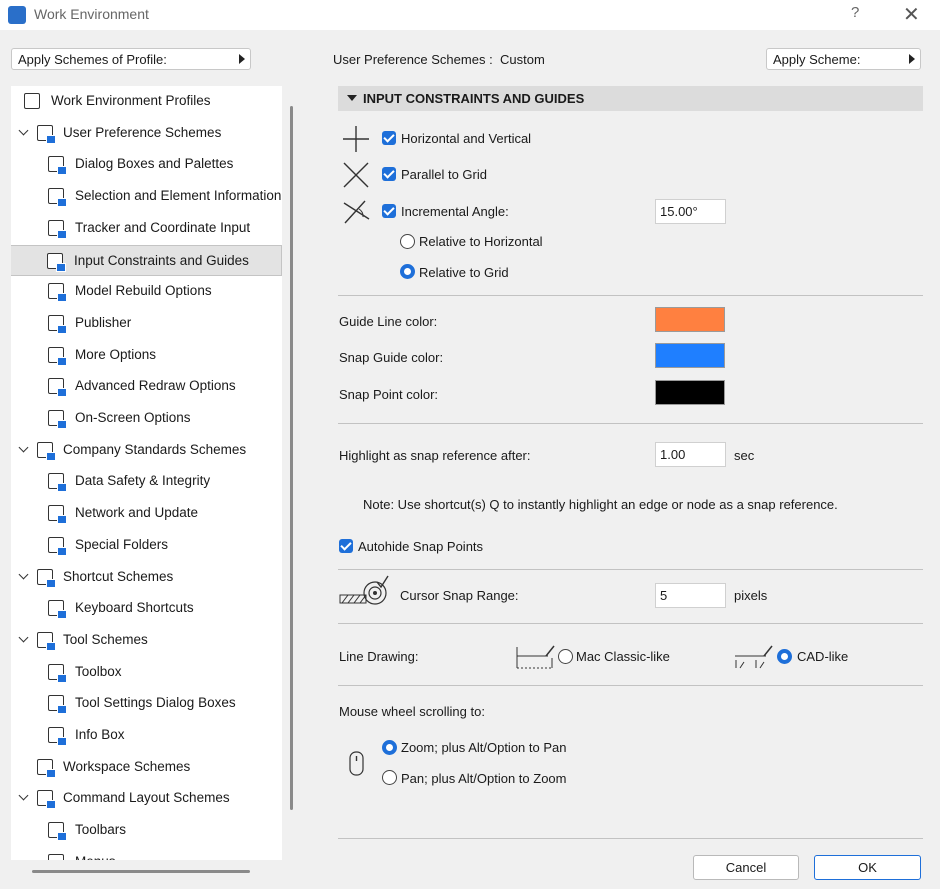 Image resolution: width=940 pixels, height=889 pixels. I want to click on tree-item: Shortcut Schemes, so click(146, 577).